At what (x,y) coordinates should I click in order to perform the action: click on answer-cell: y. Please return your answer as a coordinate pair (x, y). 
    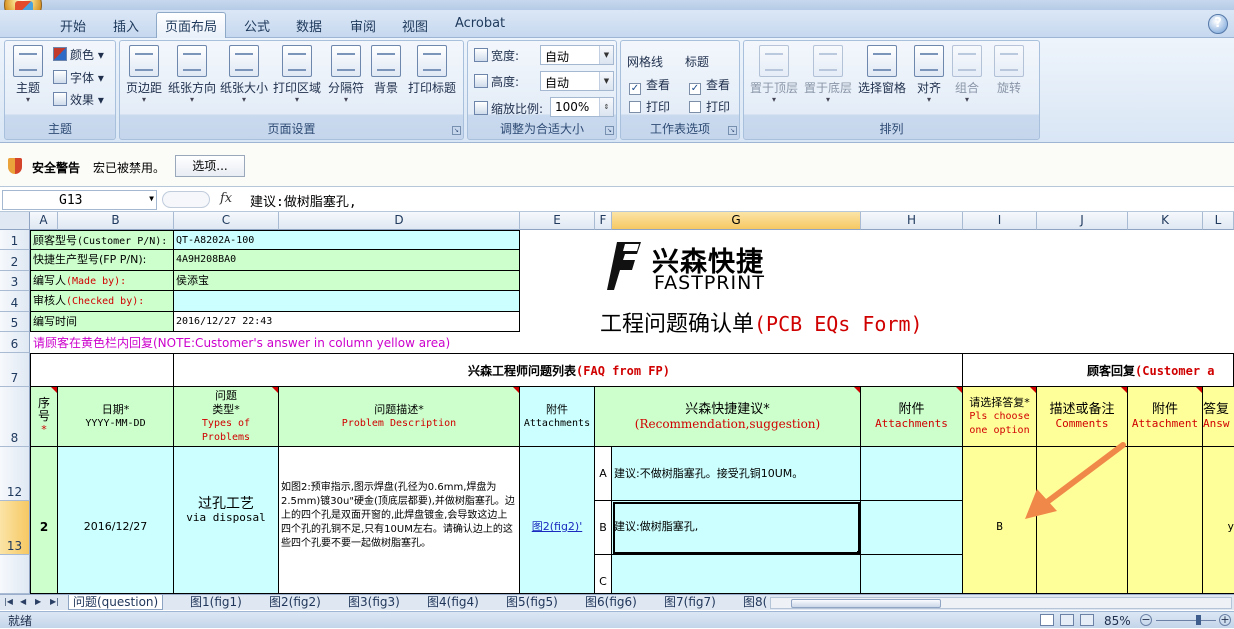
    Looking at the image, I should click on (1218, 520).